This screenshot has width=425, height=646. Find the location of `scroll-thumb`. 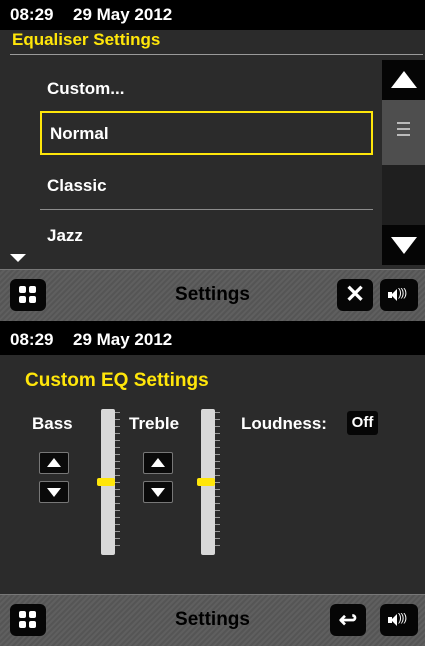

scroll-thumb is located at coordinates (403, 132).